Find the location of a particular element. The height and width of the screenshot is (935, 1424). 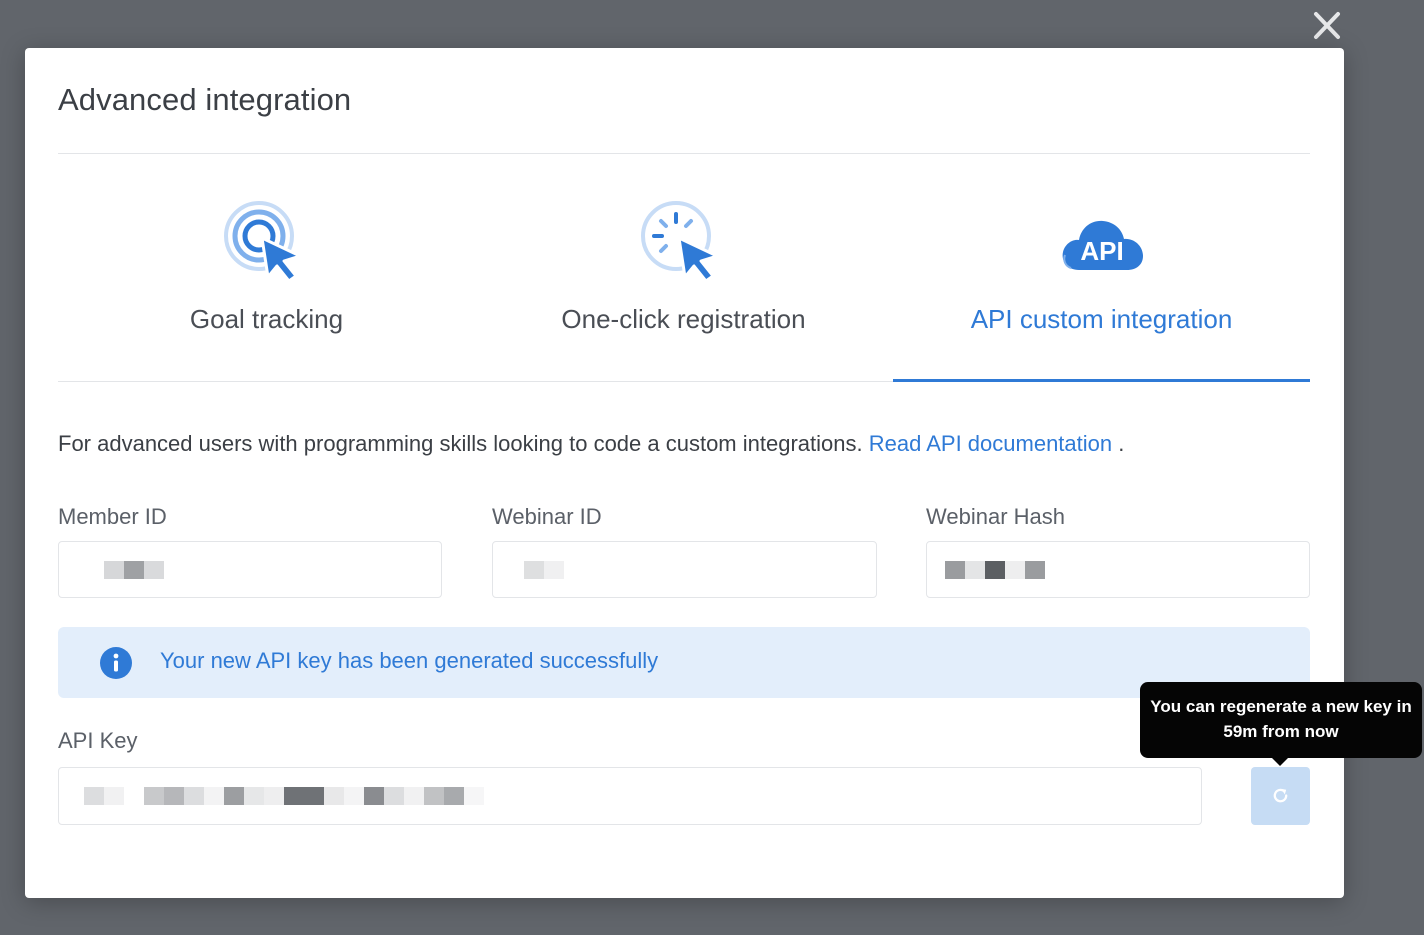

member-id-field is located at coordinates (250, 569).